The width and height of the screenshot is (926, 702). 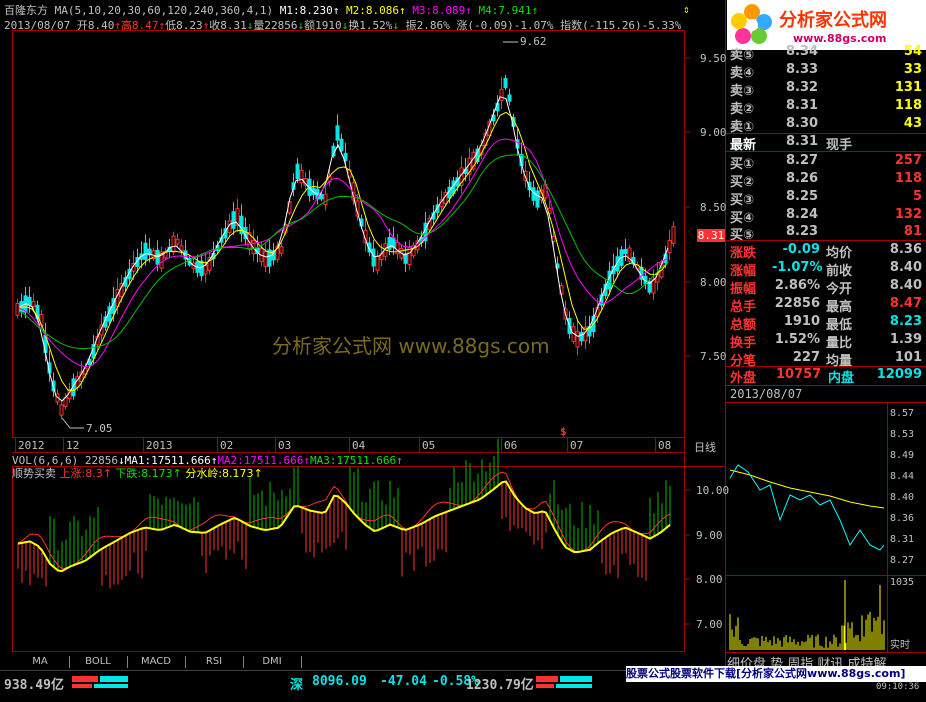 What do you see at coordinates (839, 289) in the screenshot?
I see `stats-label: 今开` at bounding box center [839, 289].